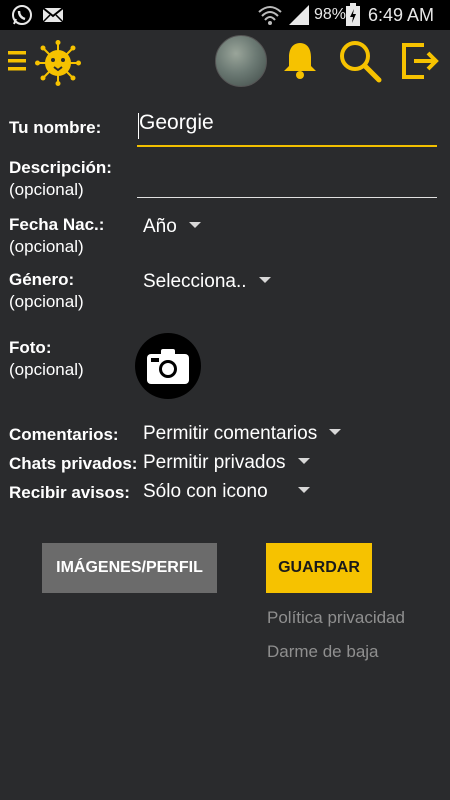 The width and height of the screenshot is (450, 800). Describe the element at coordinates (287, 197) in the screenshot. I see `description-input-underline` at that location.